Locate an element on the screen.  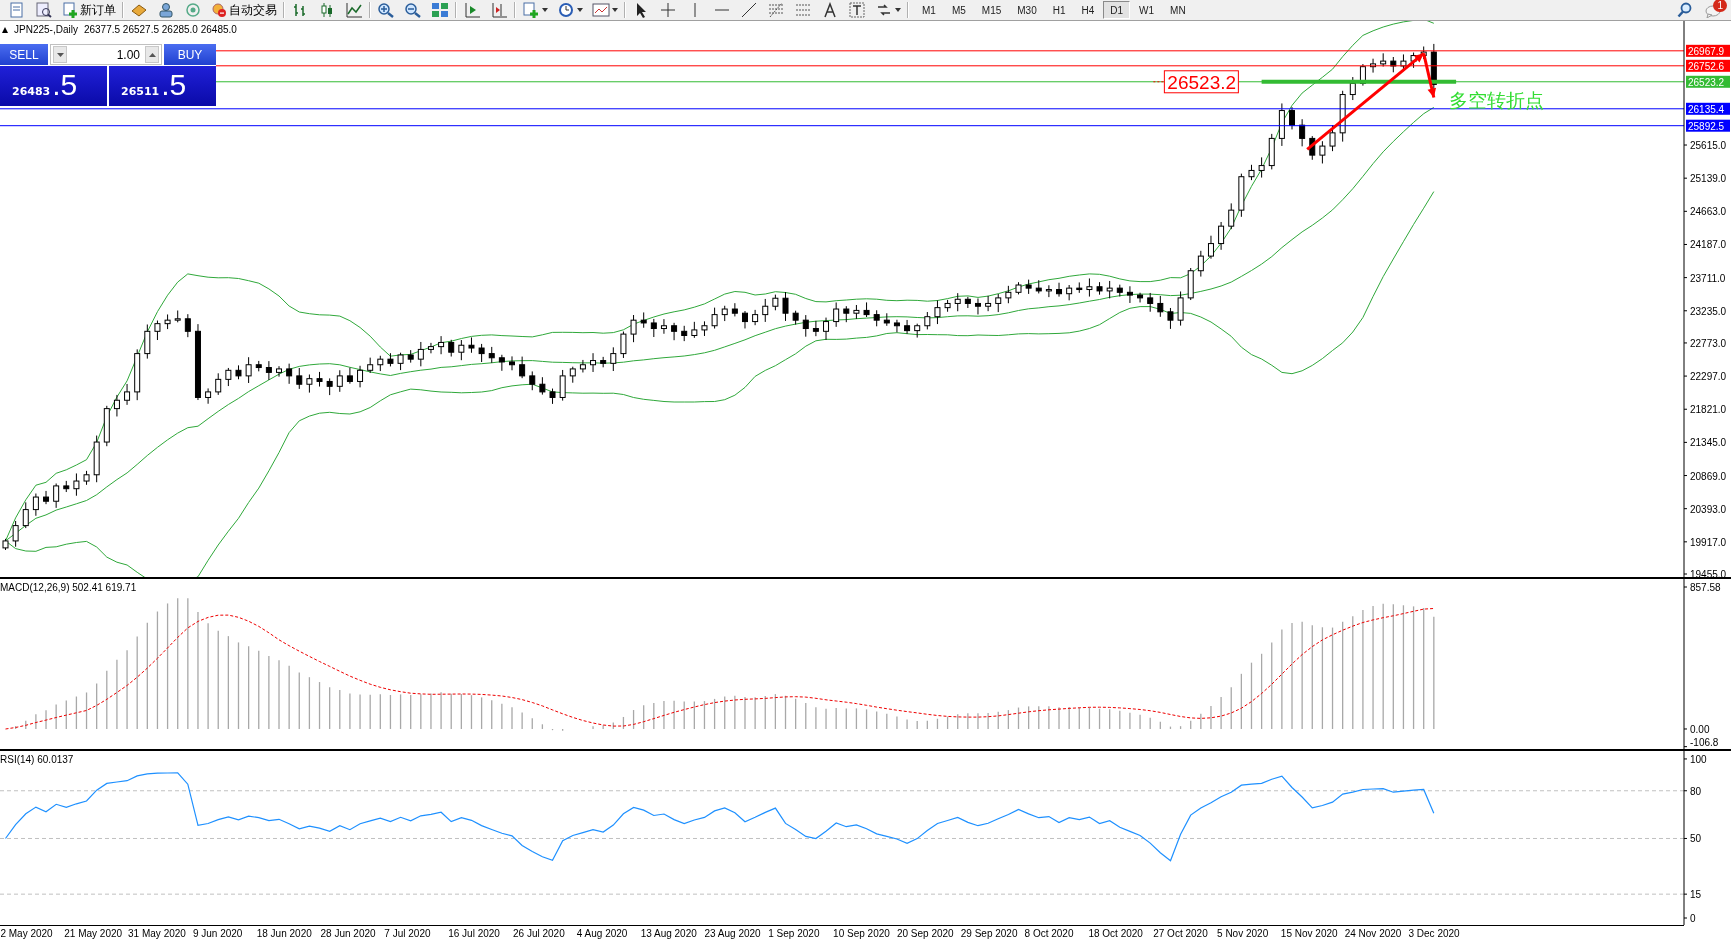
text-label-icon is located at coordinates (857, 10).